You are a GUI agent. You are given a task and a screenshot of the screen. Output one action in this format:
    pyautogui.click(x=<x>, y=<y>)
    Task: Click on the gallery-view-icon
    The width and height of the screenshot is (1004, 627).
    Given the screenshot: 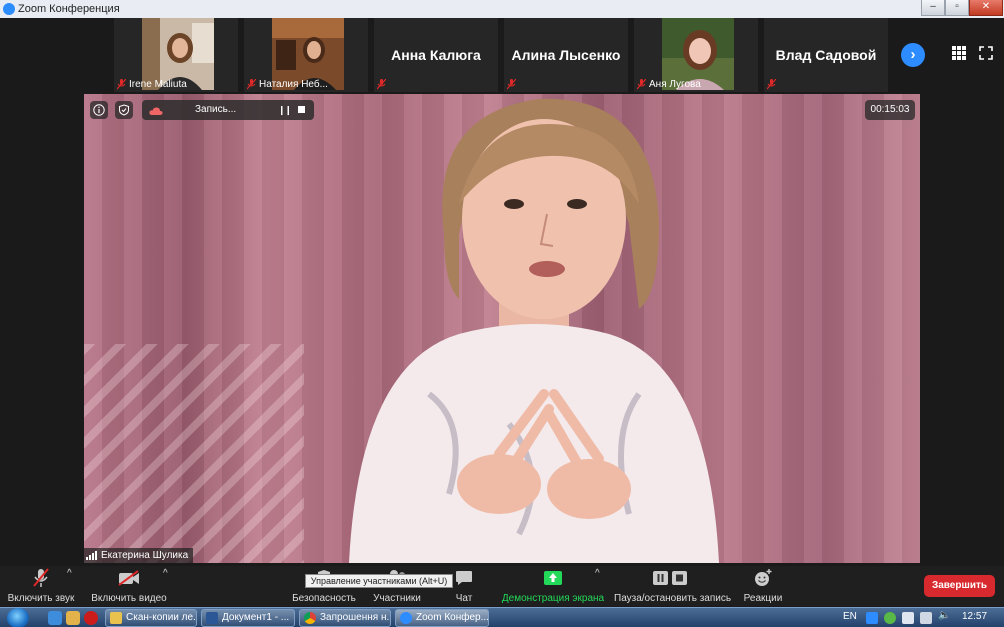 What is the action you would take?
    pyautogui.click(x=959, y=53)
    